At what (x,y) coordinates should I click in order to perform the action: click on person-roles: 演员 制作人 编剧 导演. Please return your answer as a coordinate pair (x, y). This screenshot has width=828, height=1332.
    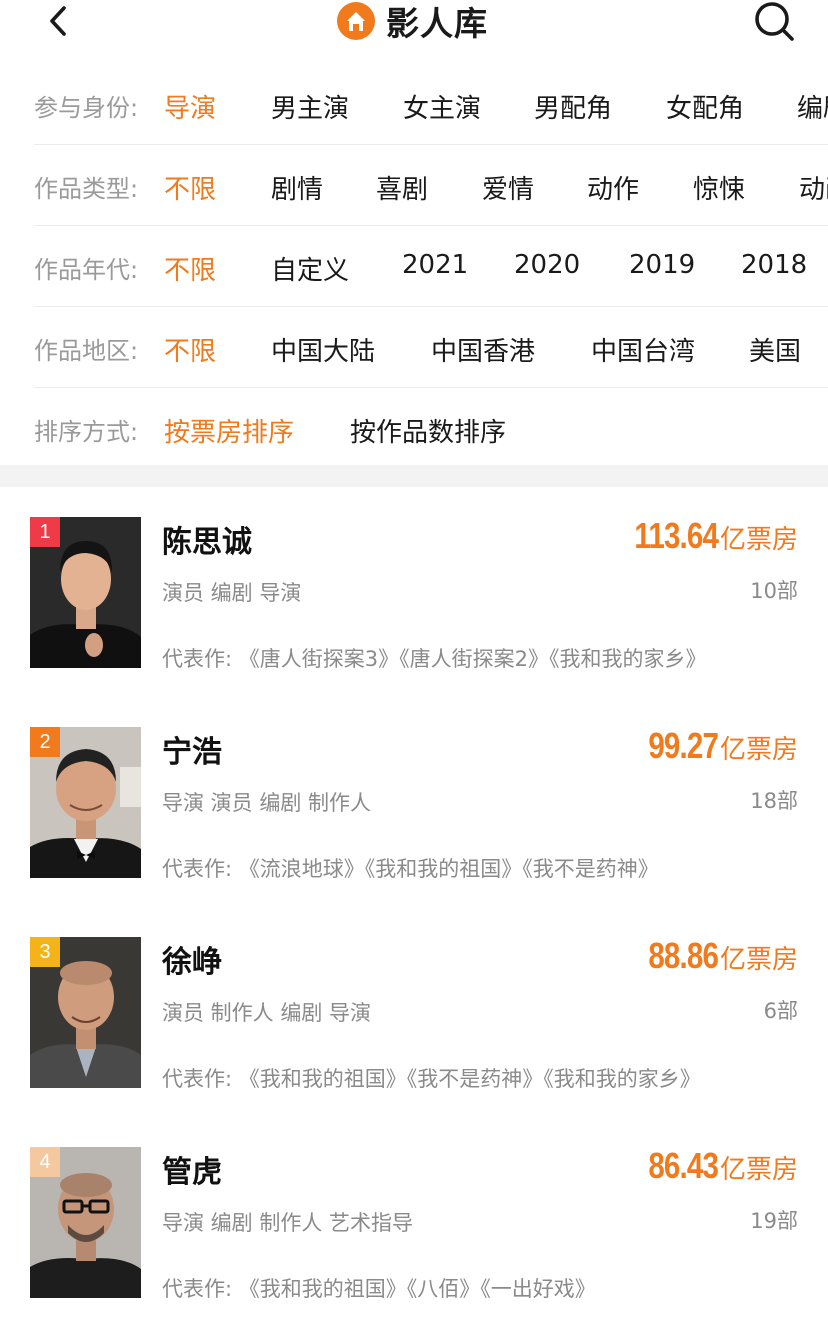
    Looking at the image, I should click on (267, 1013).